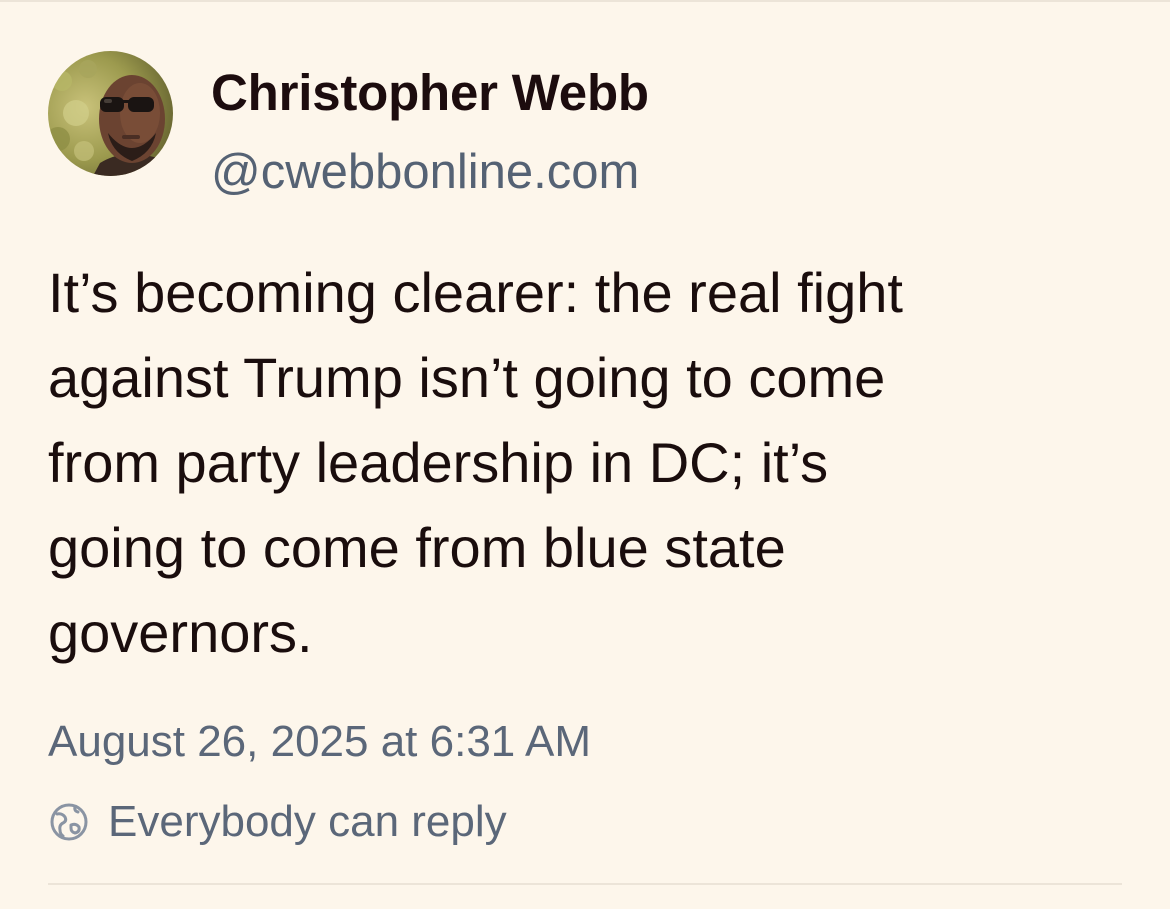 This screenshot has width=1170, height=909. I want to click on author-display-name: Christopher Webb, so click(430, 93).